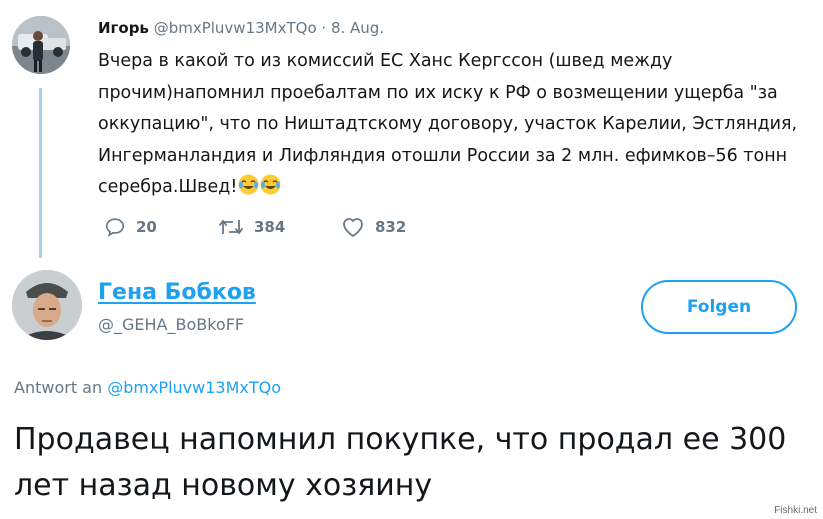 Image resolution: width=823 pixels, height=519 pixels. I want to click on retweet-count: 384, so click(270, 227).